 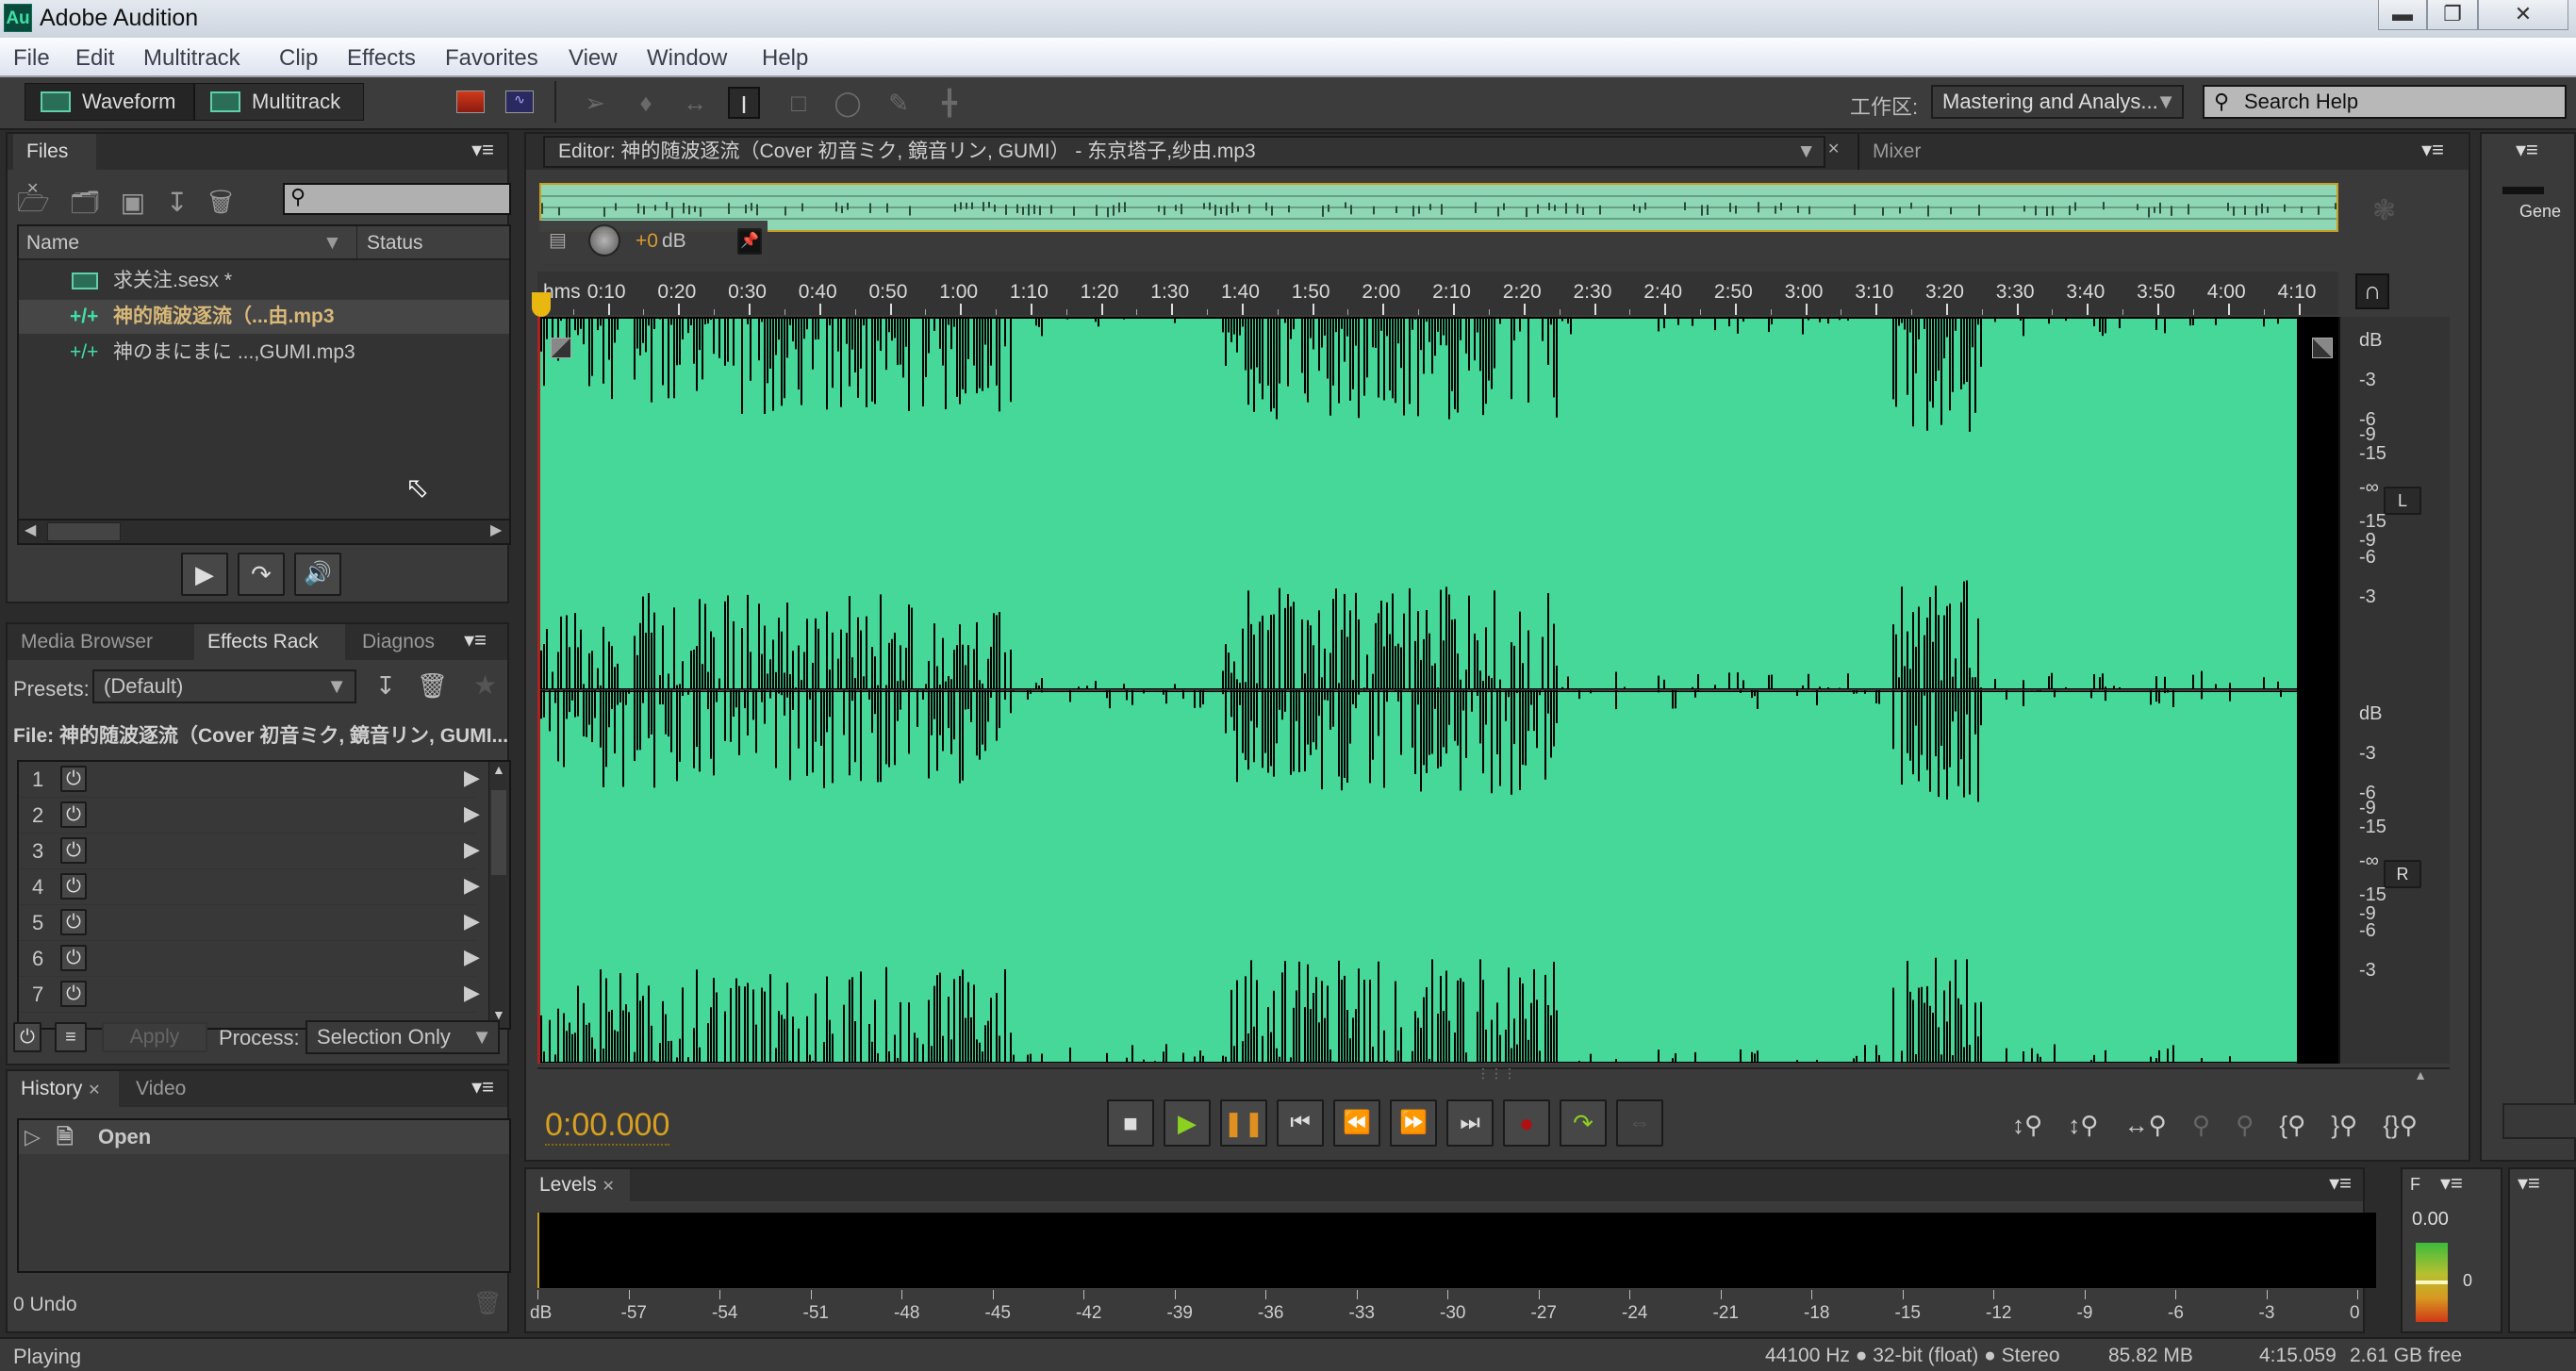 What do you see at coordinates (405, 642) in the screenshot?
I see `tab-diagnostics: Diagnos` at bounding box center [405, 642].